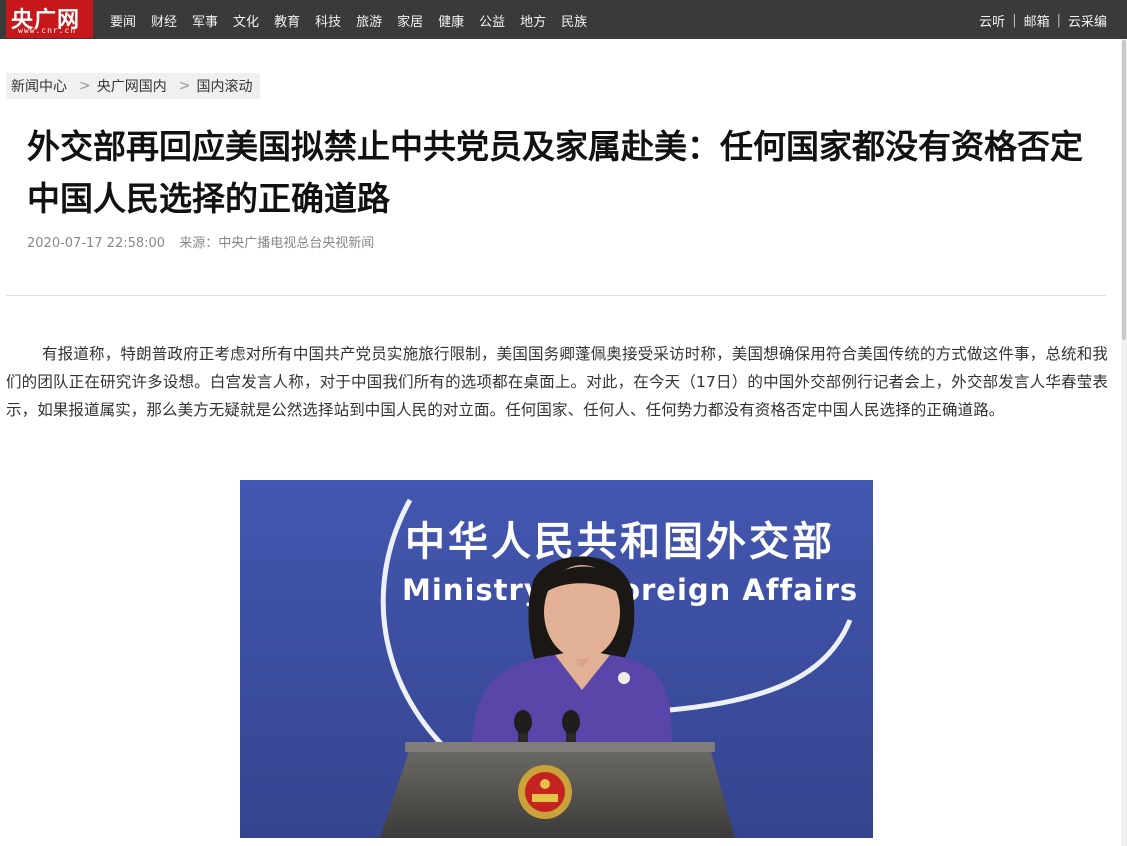 The width and height of the screenshot is (1127, 846). Describe the element at coordinates (123, 20) in the screenshot. I see `nav-item-yaowen: 要闻` at that location.